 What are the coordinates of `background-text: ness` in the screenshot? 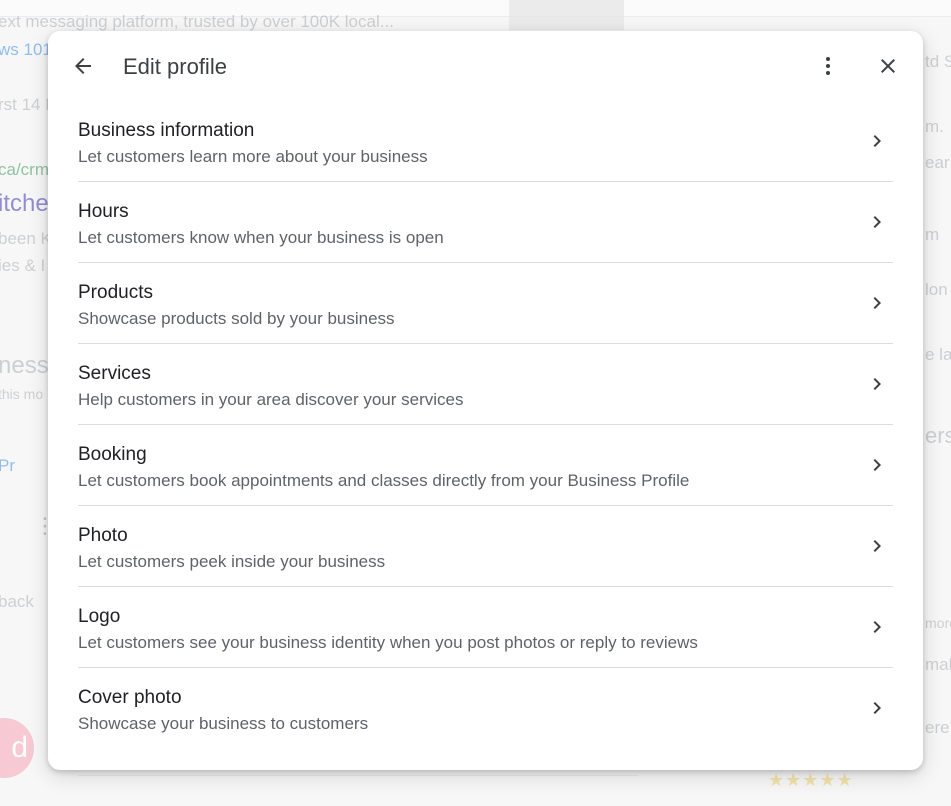 It's located at (24, 365).